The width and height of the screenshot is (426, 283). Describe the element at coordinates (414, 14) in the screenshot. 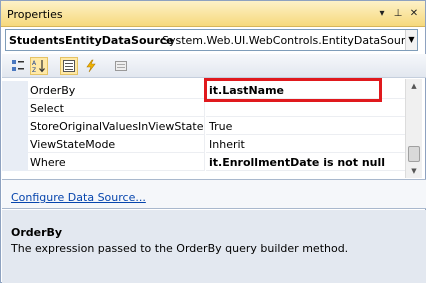

I see `close-icon: ✕` at that location.